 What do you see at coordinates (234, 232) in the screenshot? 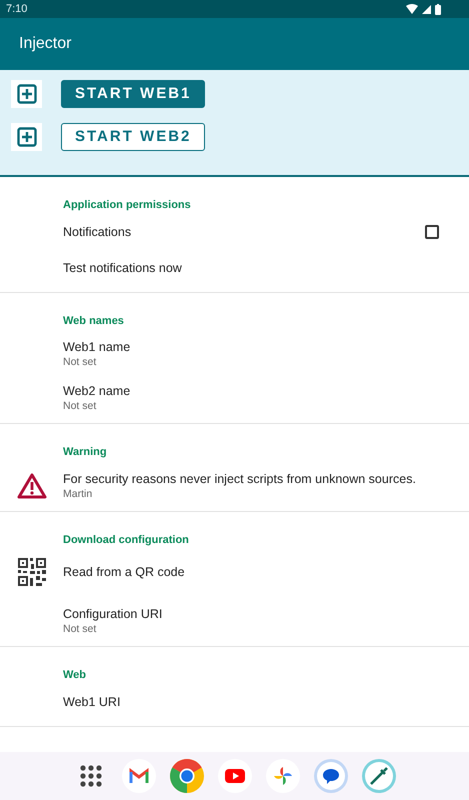
I see `preference-item: Notifications` at bounding box center [234, 232].